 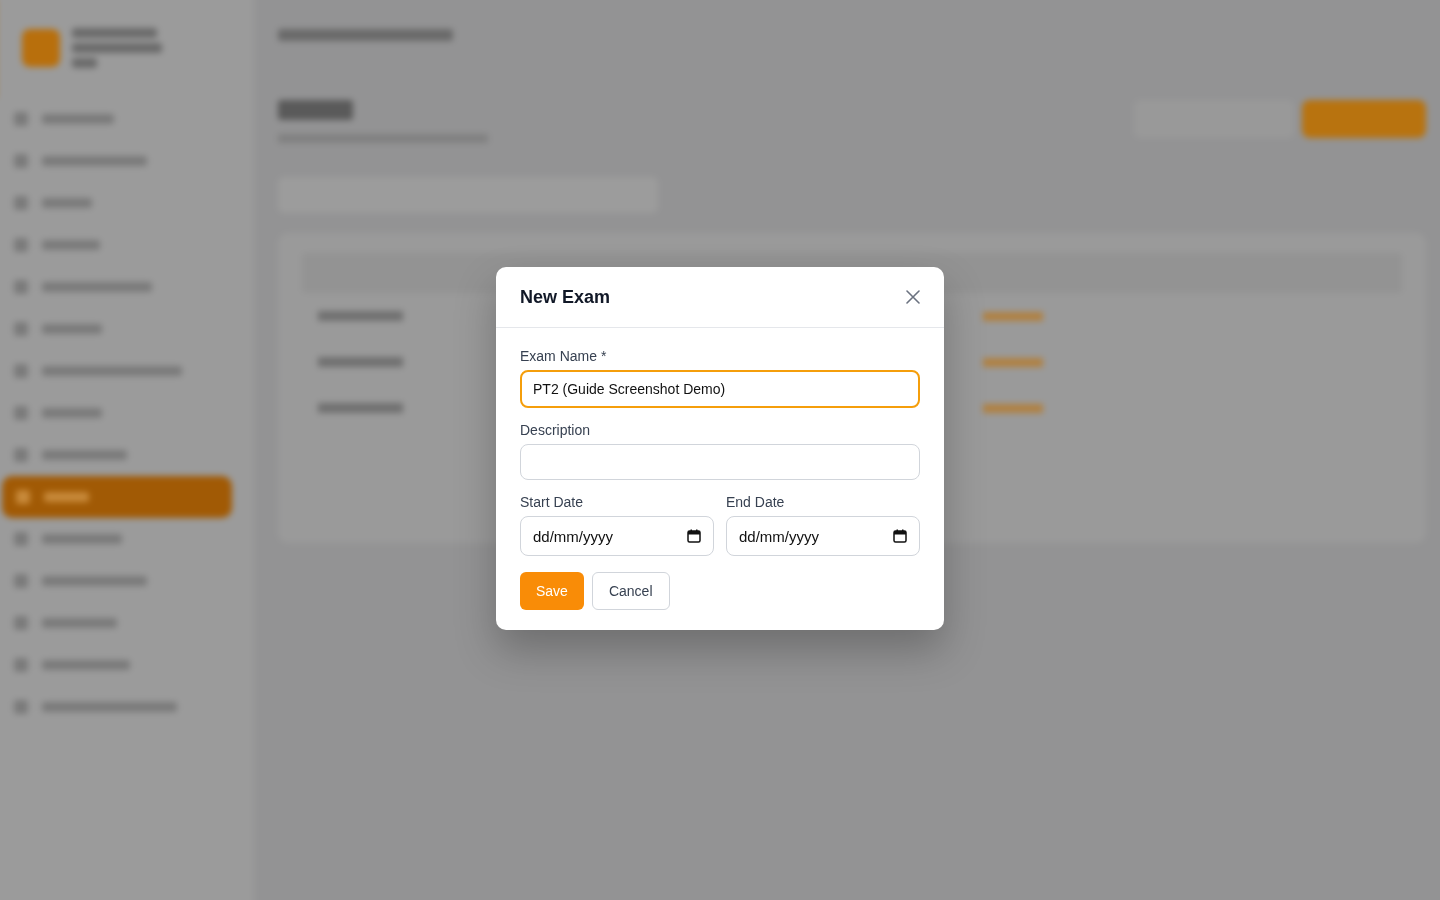 What do you see at coordinates (913, 297) in the screenshot?
I see `close-icon` at bounding box center [913, 297].